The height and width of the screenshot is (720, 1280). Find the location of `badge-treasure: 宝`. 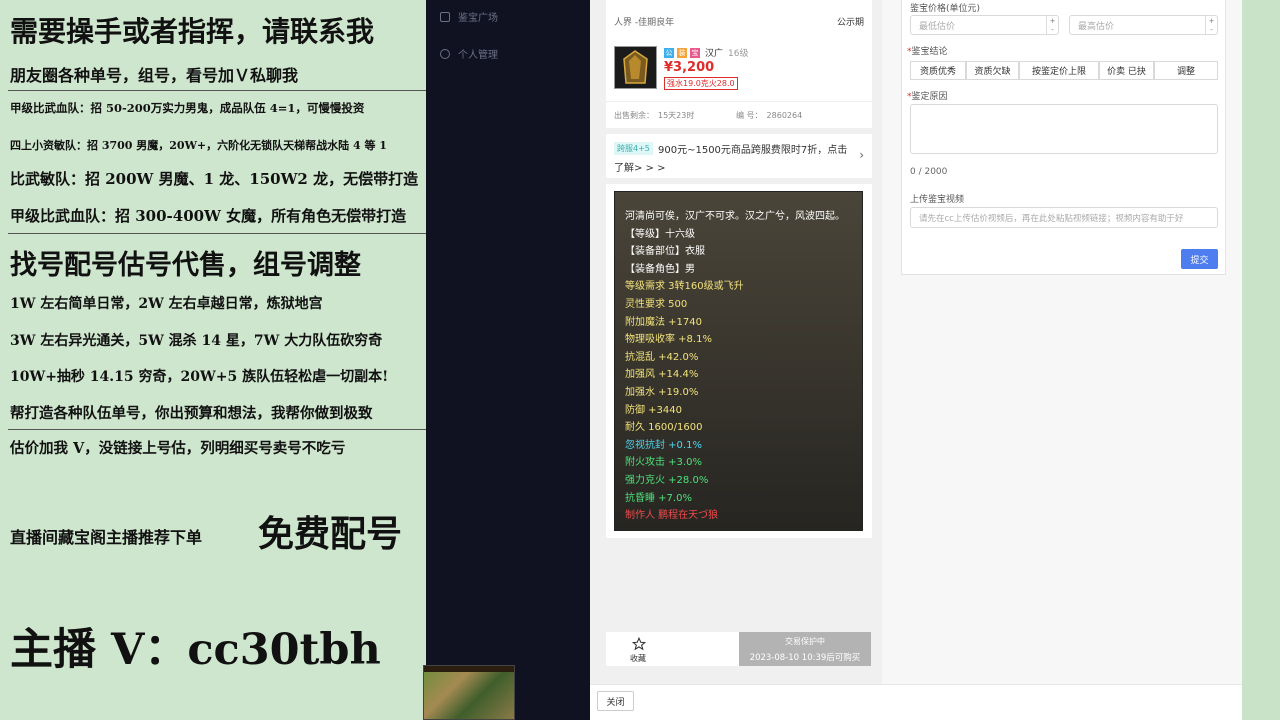

badge-treasure: 宝 is located at coordinates (695, 52).